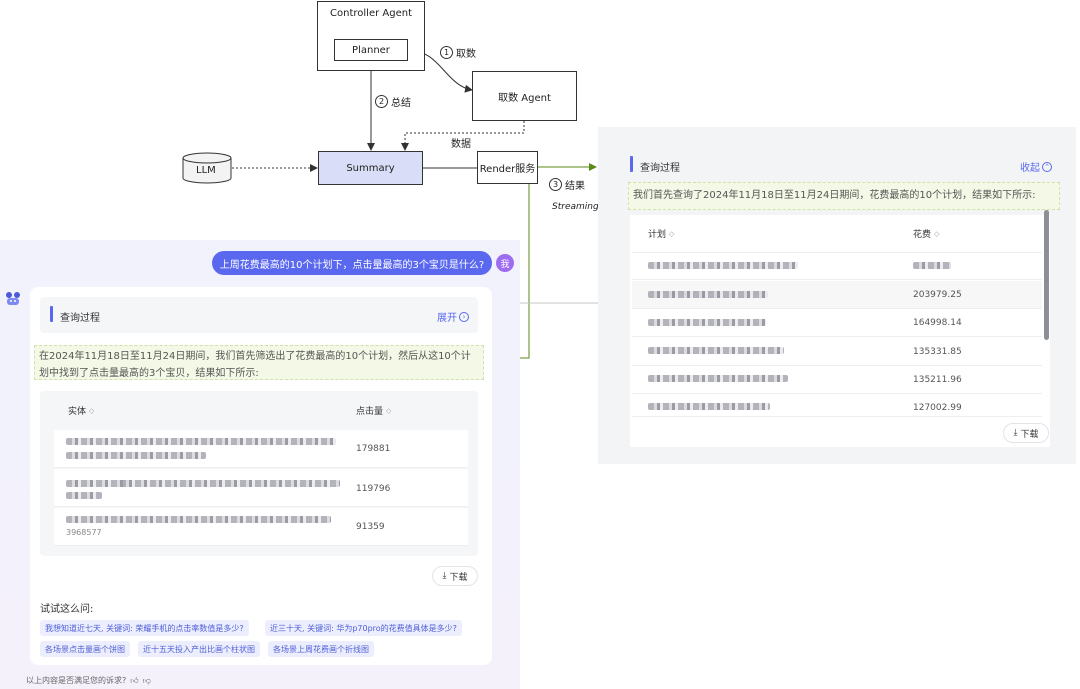 The image size is (1080, 689). What do you see at coordinates (373, 489) in the screenshot?
I see `click-count: 119796` at bounding box center [373, 489].